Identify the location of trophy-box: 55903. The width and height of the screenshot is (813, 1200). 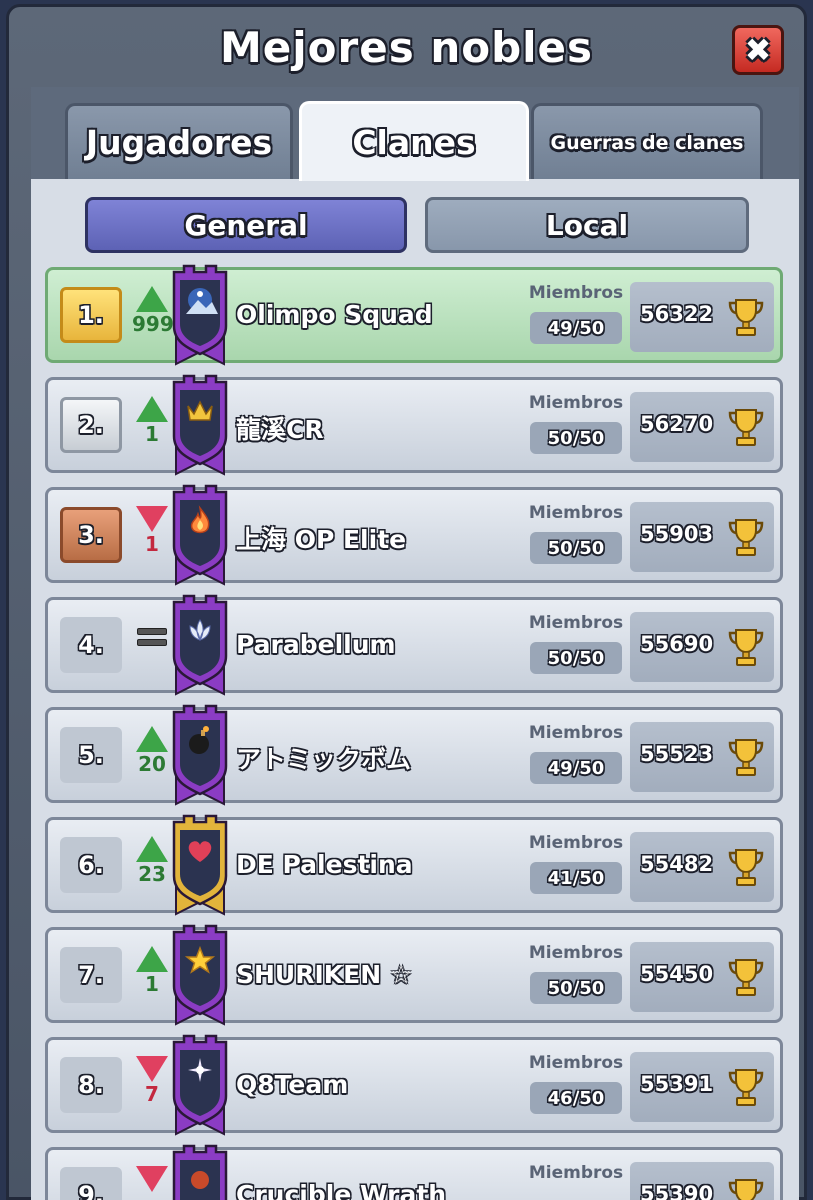
(702, 537).